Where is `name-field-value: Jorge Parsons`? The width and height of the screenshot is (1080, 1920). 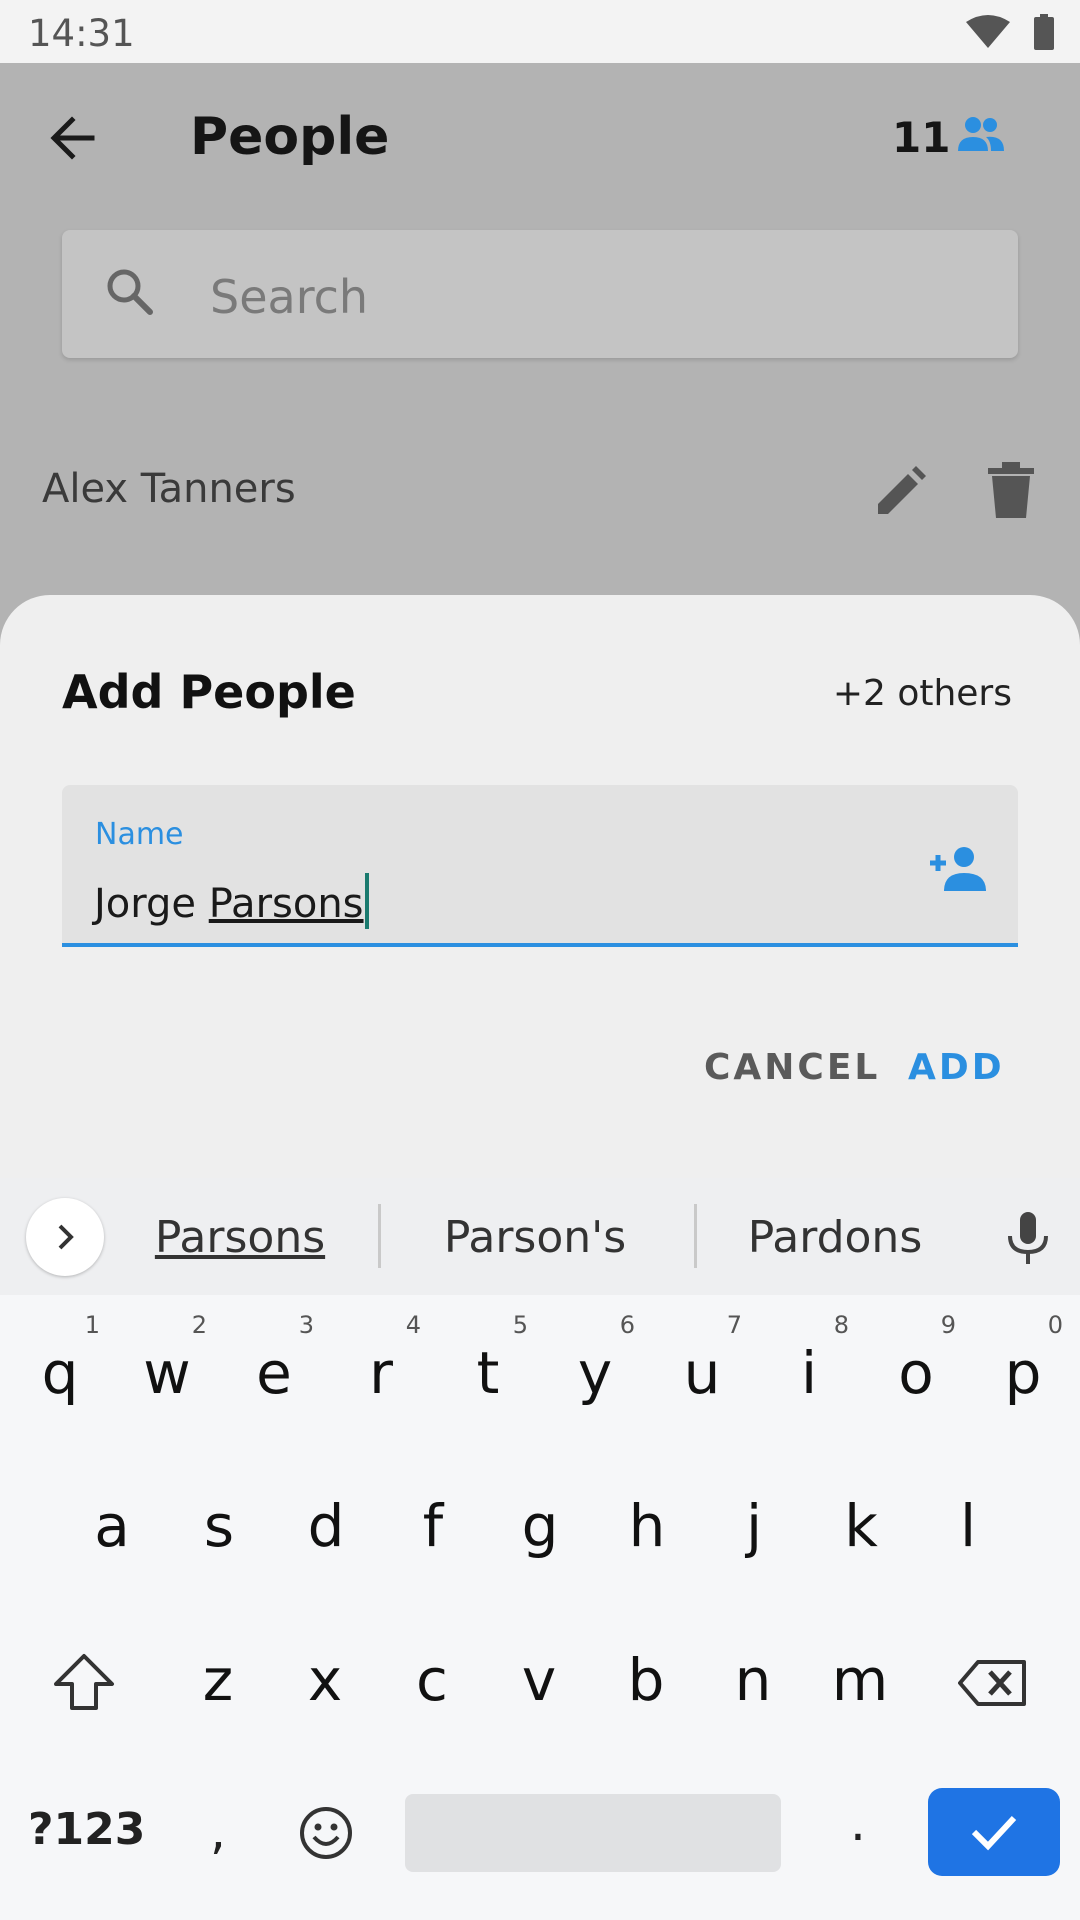
name-field-value: Jorge Parsons is located at coordinates (231, 901).